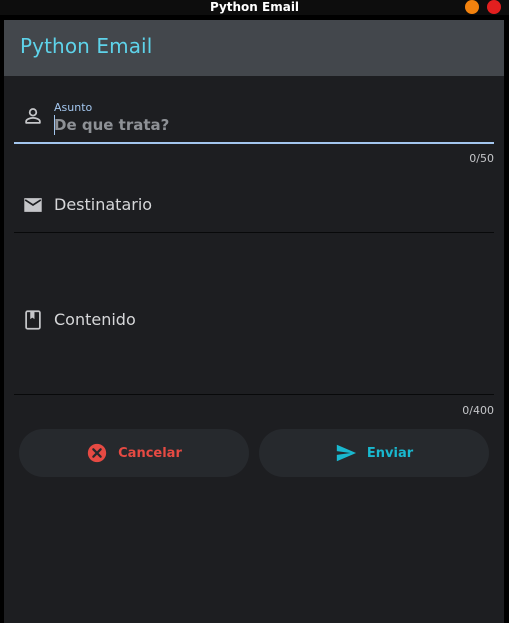  What do you see at coordinates (97, 453) in the screenshot?
I see `cancel-circle-icon` at bounding box center [97, 453].